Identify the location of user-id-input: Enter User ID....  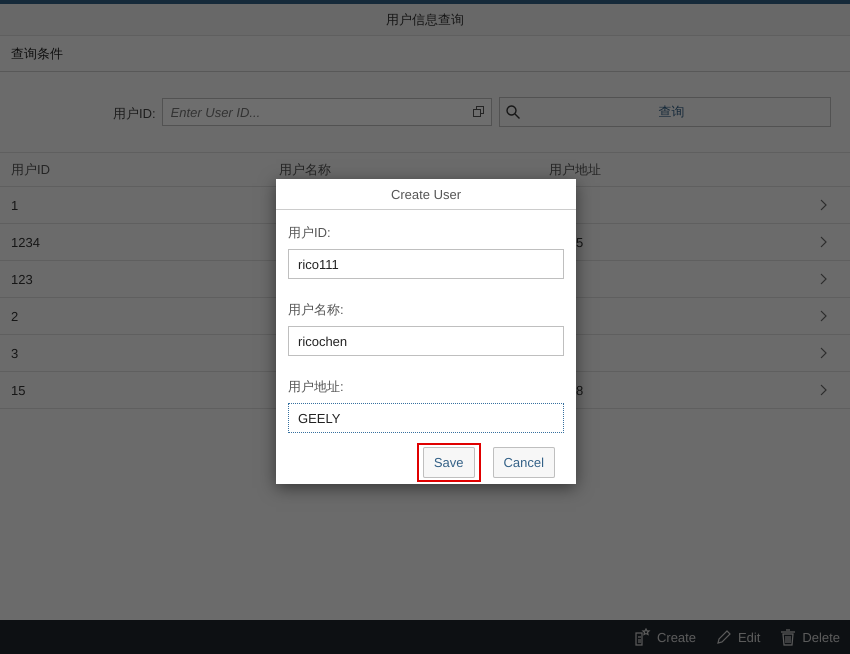
(327, 112).